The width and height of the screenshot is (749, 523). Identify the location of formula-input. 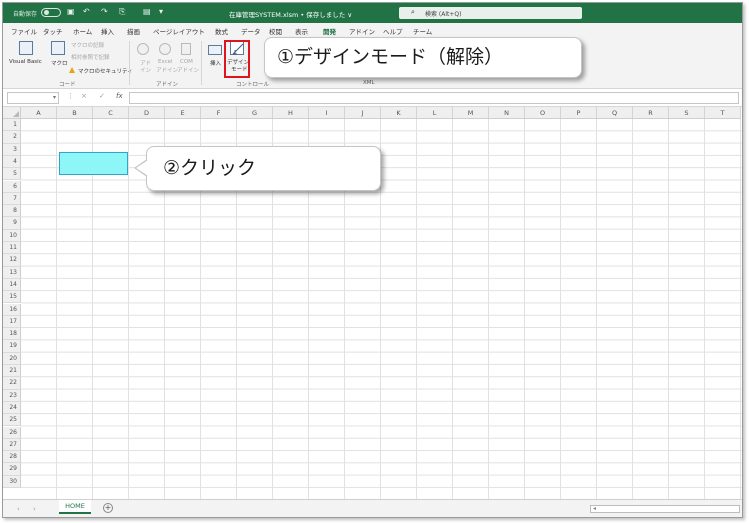
(434, 98).